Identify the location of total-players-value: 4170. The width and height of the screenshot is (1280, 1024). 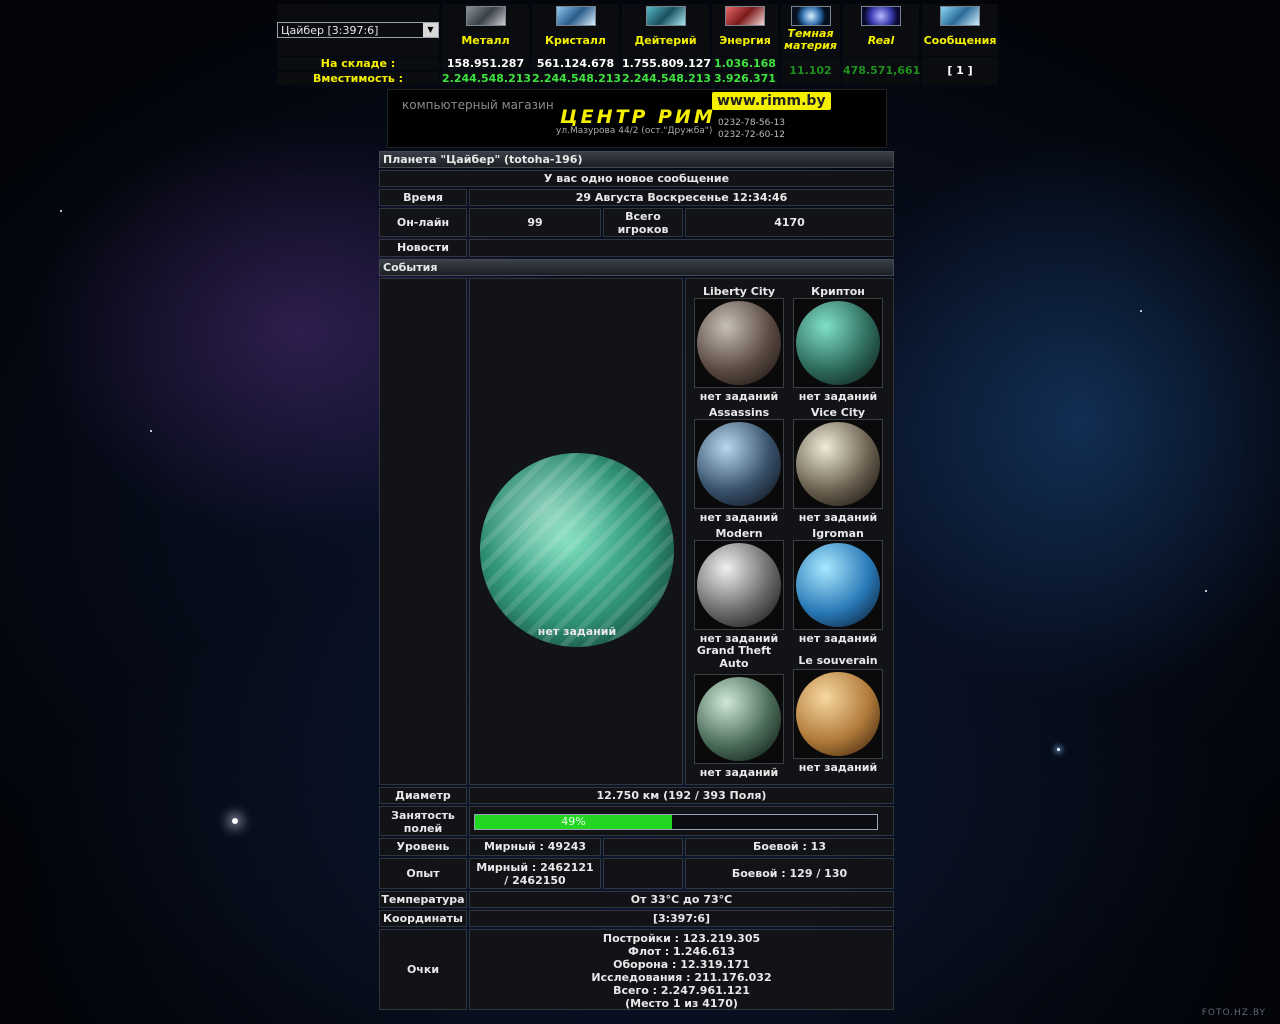
(789, 222).